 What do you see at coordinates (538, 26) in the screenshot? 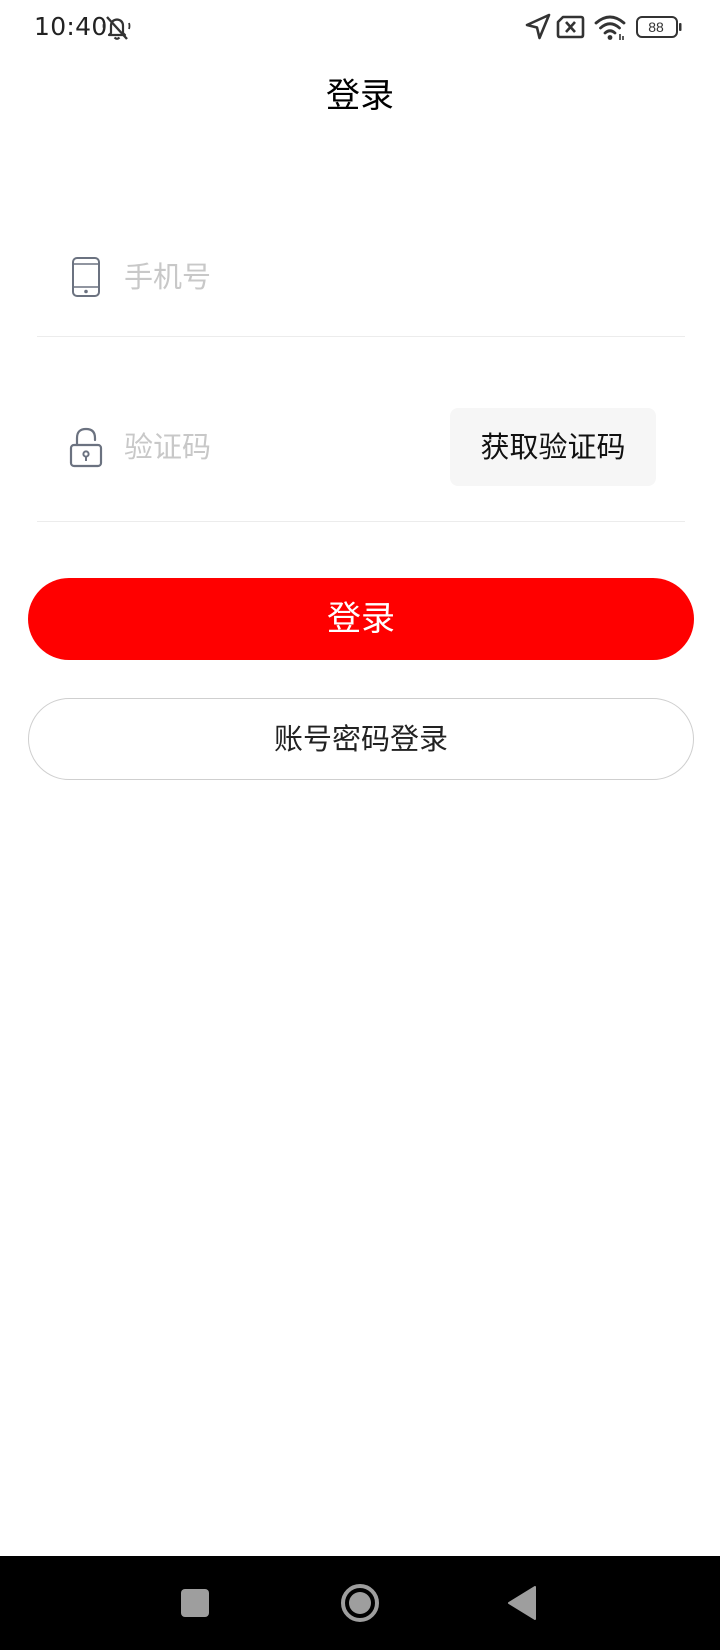
I see `location-icon` at bounding box center [538, 26].